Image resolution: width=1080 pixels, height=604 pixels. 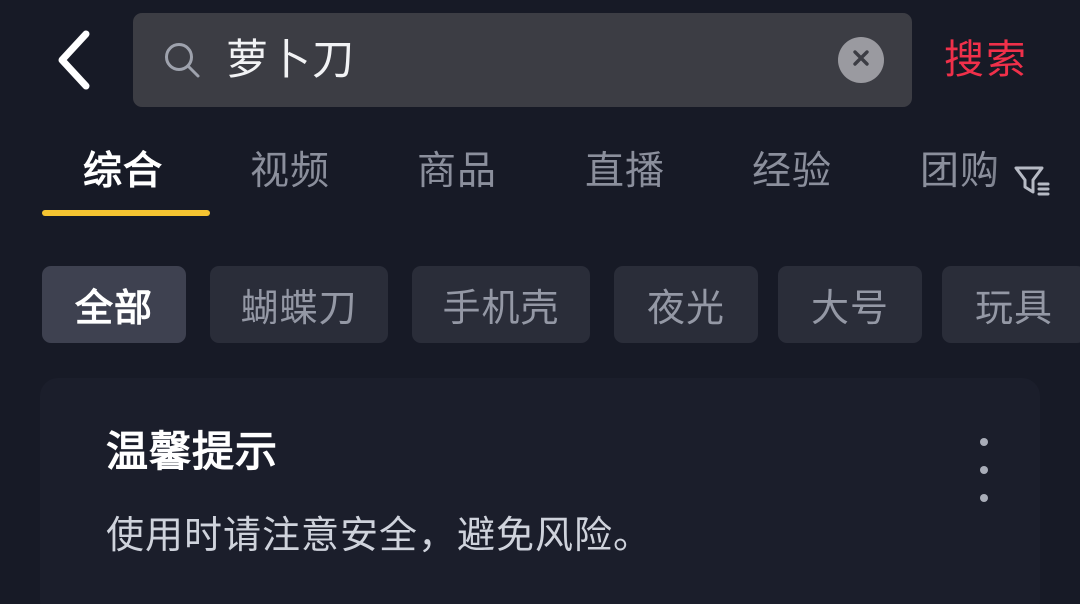 What do you see at coordinates (126, 213) in the screenshot?
I see `active-tab-underline` at bounding box center [126, 213].